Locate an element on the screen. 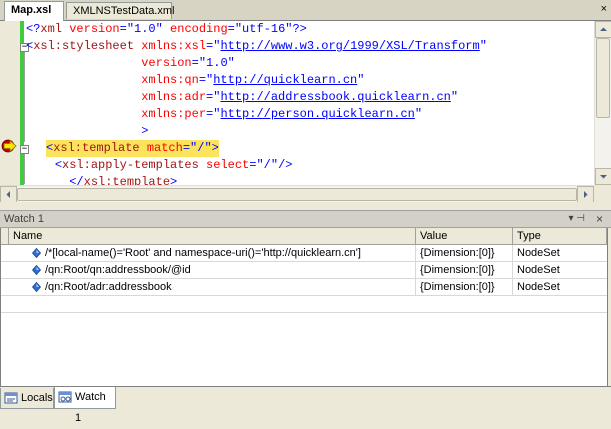  tab-watch-1: Watch 1 is located at coordinates (85, 405).